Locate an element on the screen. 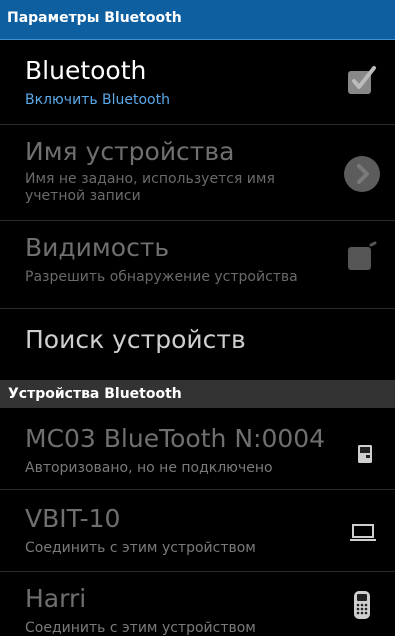 The width and height of the screenshot is (395, 636). visibility-checkbox is located at coordinates (362, 258).